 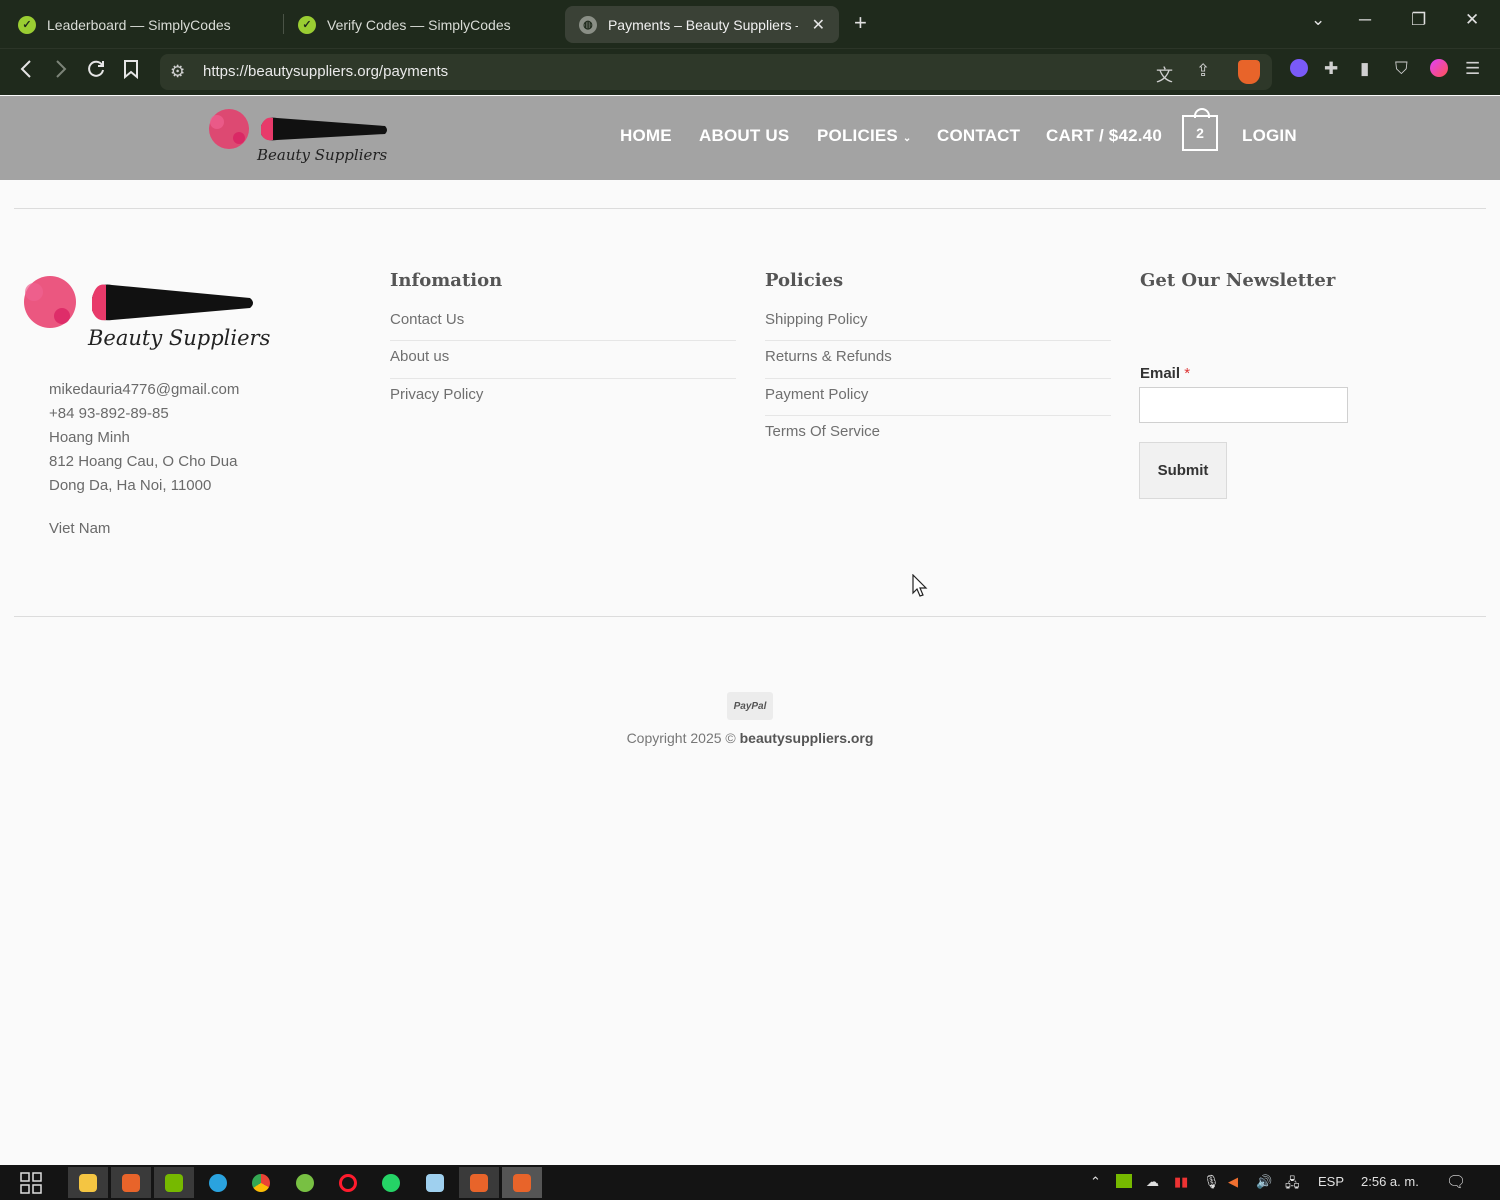 What do you see at coordinates (864, 136) in the screenshot?
I see `menu-policies: POLICIES ⌄` at bounding box center [864, 136].